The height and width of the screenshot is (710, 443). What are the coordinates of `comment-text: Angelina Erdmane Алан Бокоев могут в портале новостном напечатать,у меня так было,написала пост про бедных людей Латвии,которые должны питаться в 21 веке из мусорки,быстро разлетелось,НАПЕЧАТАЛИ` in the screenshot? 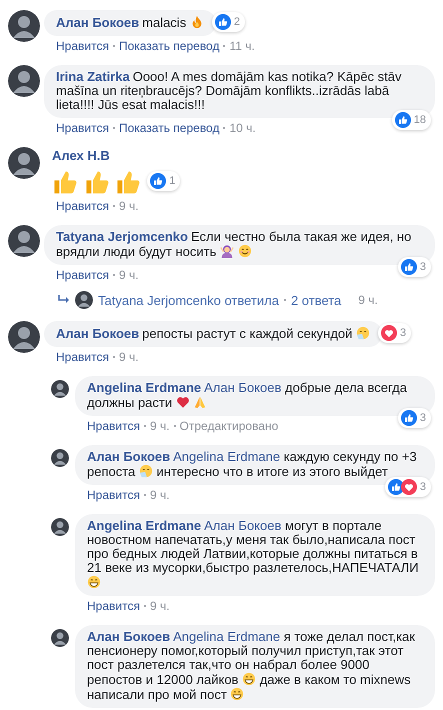 It's located at (255, 554).